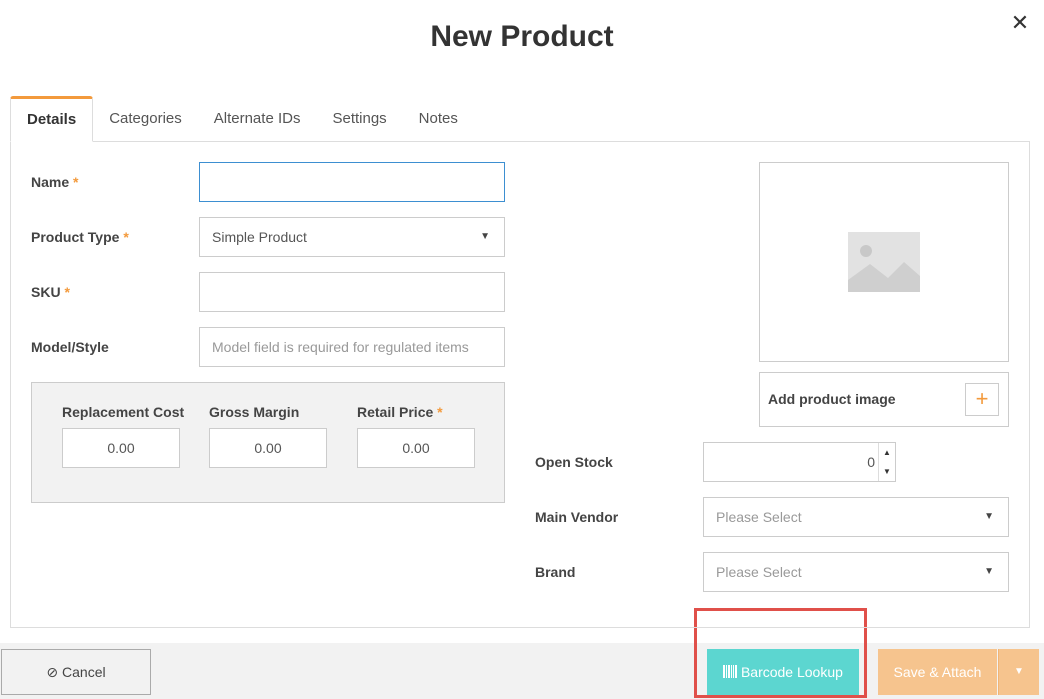  Describe the element at coordinates (856, 572) in the screenshot. I see `brand-select: Please Select ▼` at that location.